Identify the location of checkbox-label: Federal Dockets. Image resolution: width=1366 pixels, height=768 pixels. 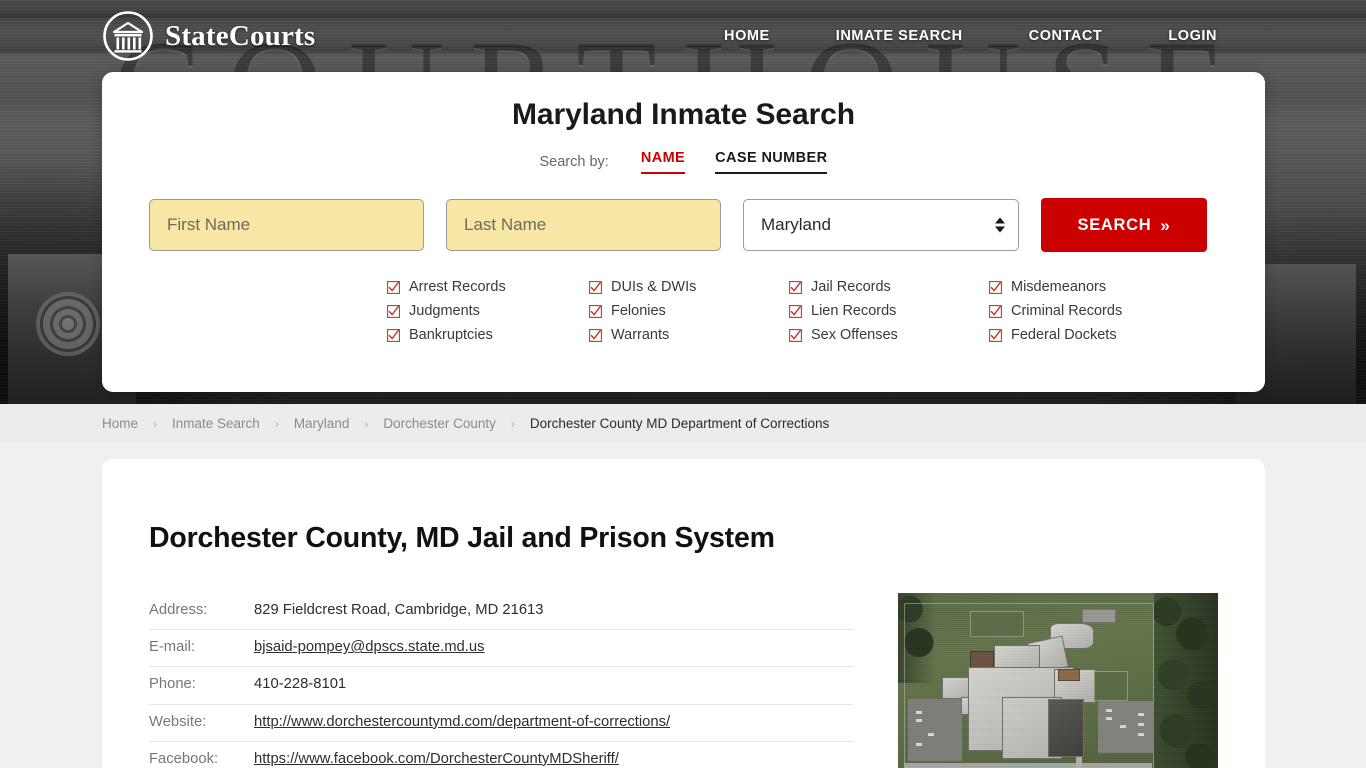
(1064, 335).